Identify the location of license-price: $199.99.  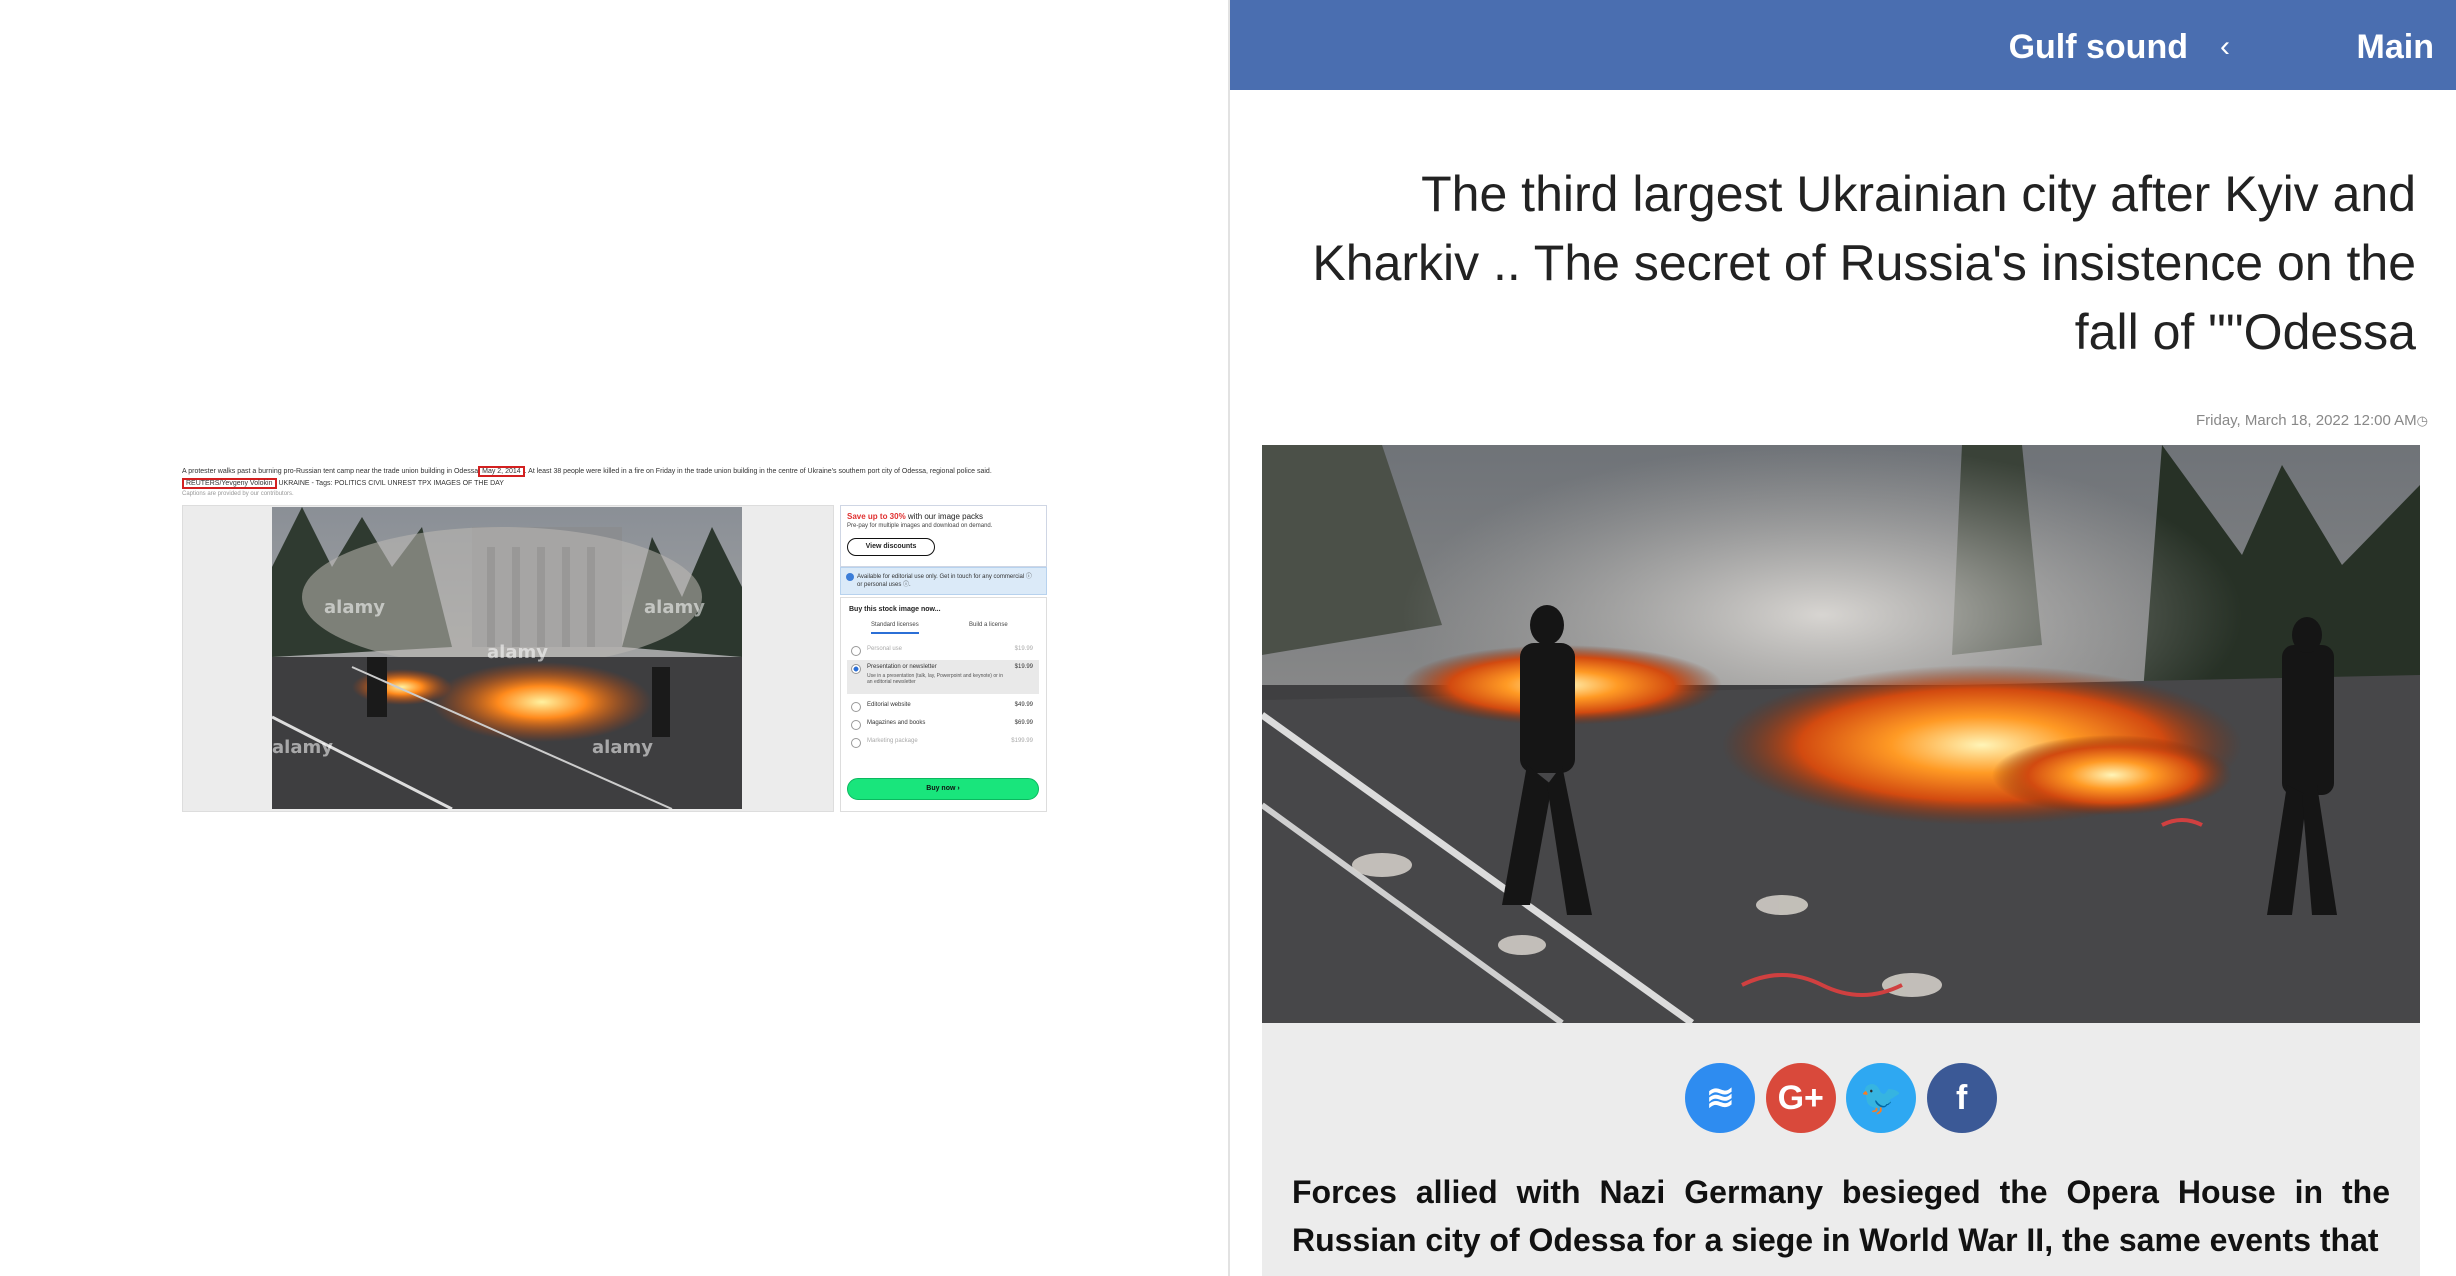
(1022, 741).